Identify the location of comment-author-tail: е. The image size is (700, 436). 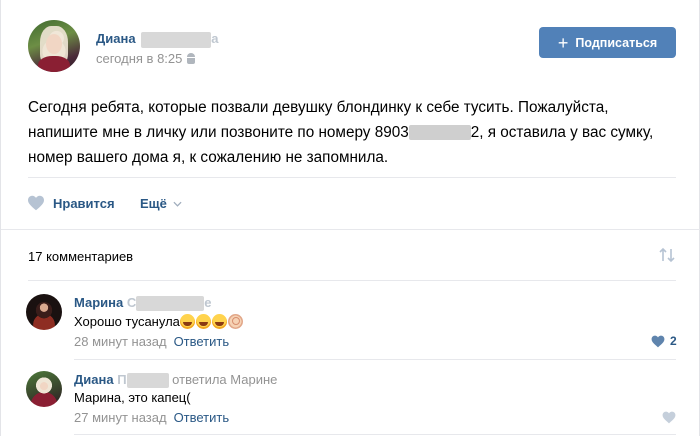
(208, 302).